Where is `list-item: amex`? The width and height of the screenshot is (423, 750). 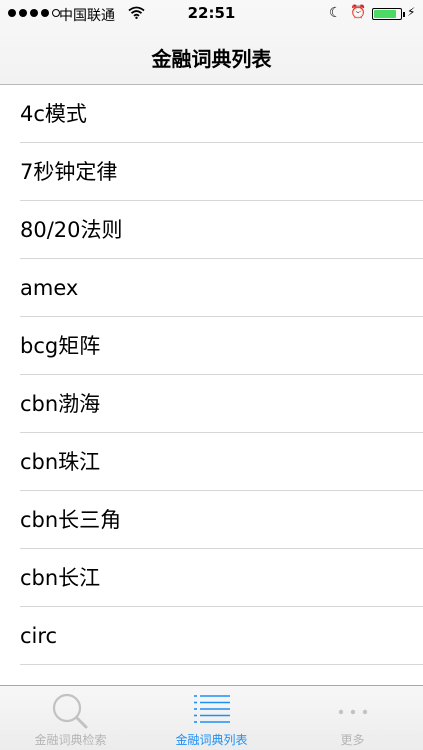
list-item: amex is located at coordinates (211, 288).